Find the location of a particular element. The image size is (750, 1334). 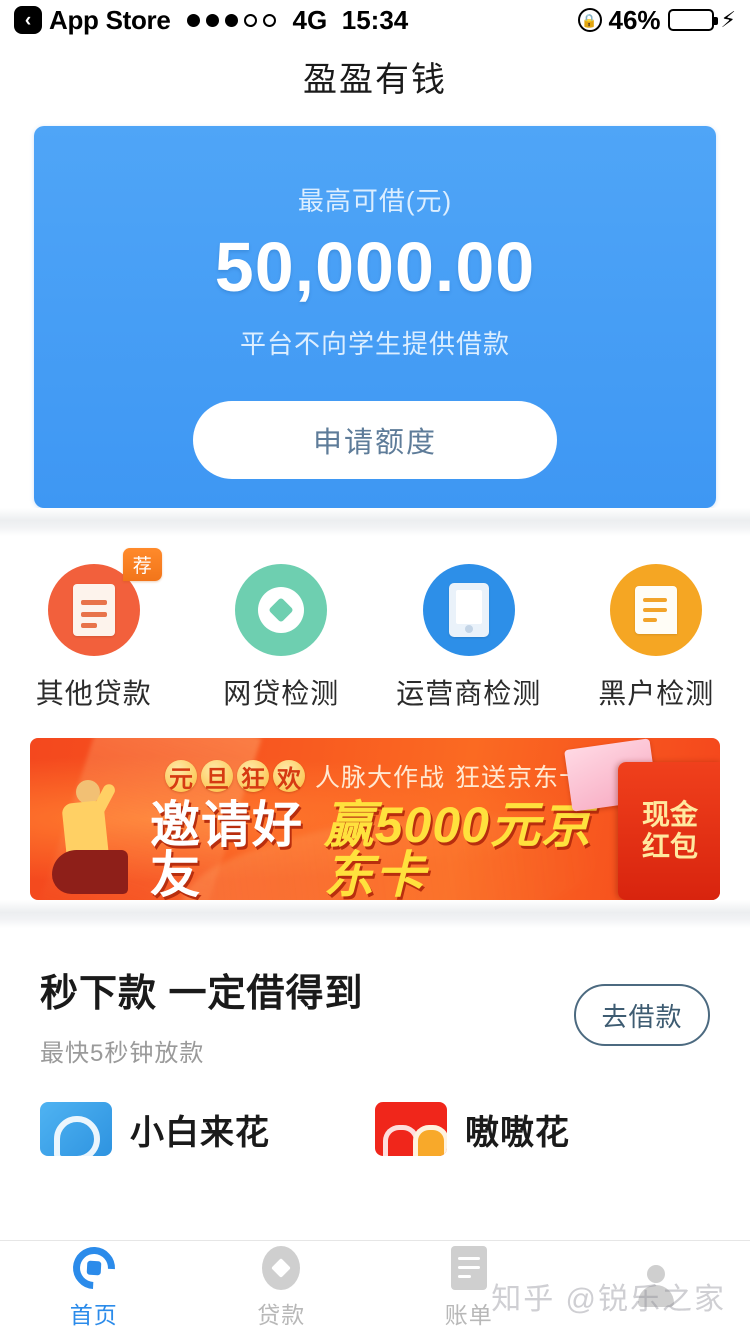

red-envelope-badge: 现金 红包 is located at coordinates (669, 831).